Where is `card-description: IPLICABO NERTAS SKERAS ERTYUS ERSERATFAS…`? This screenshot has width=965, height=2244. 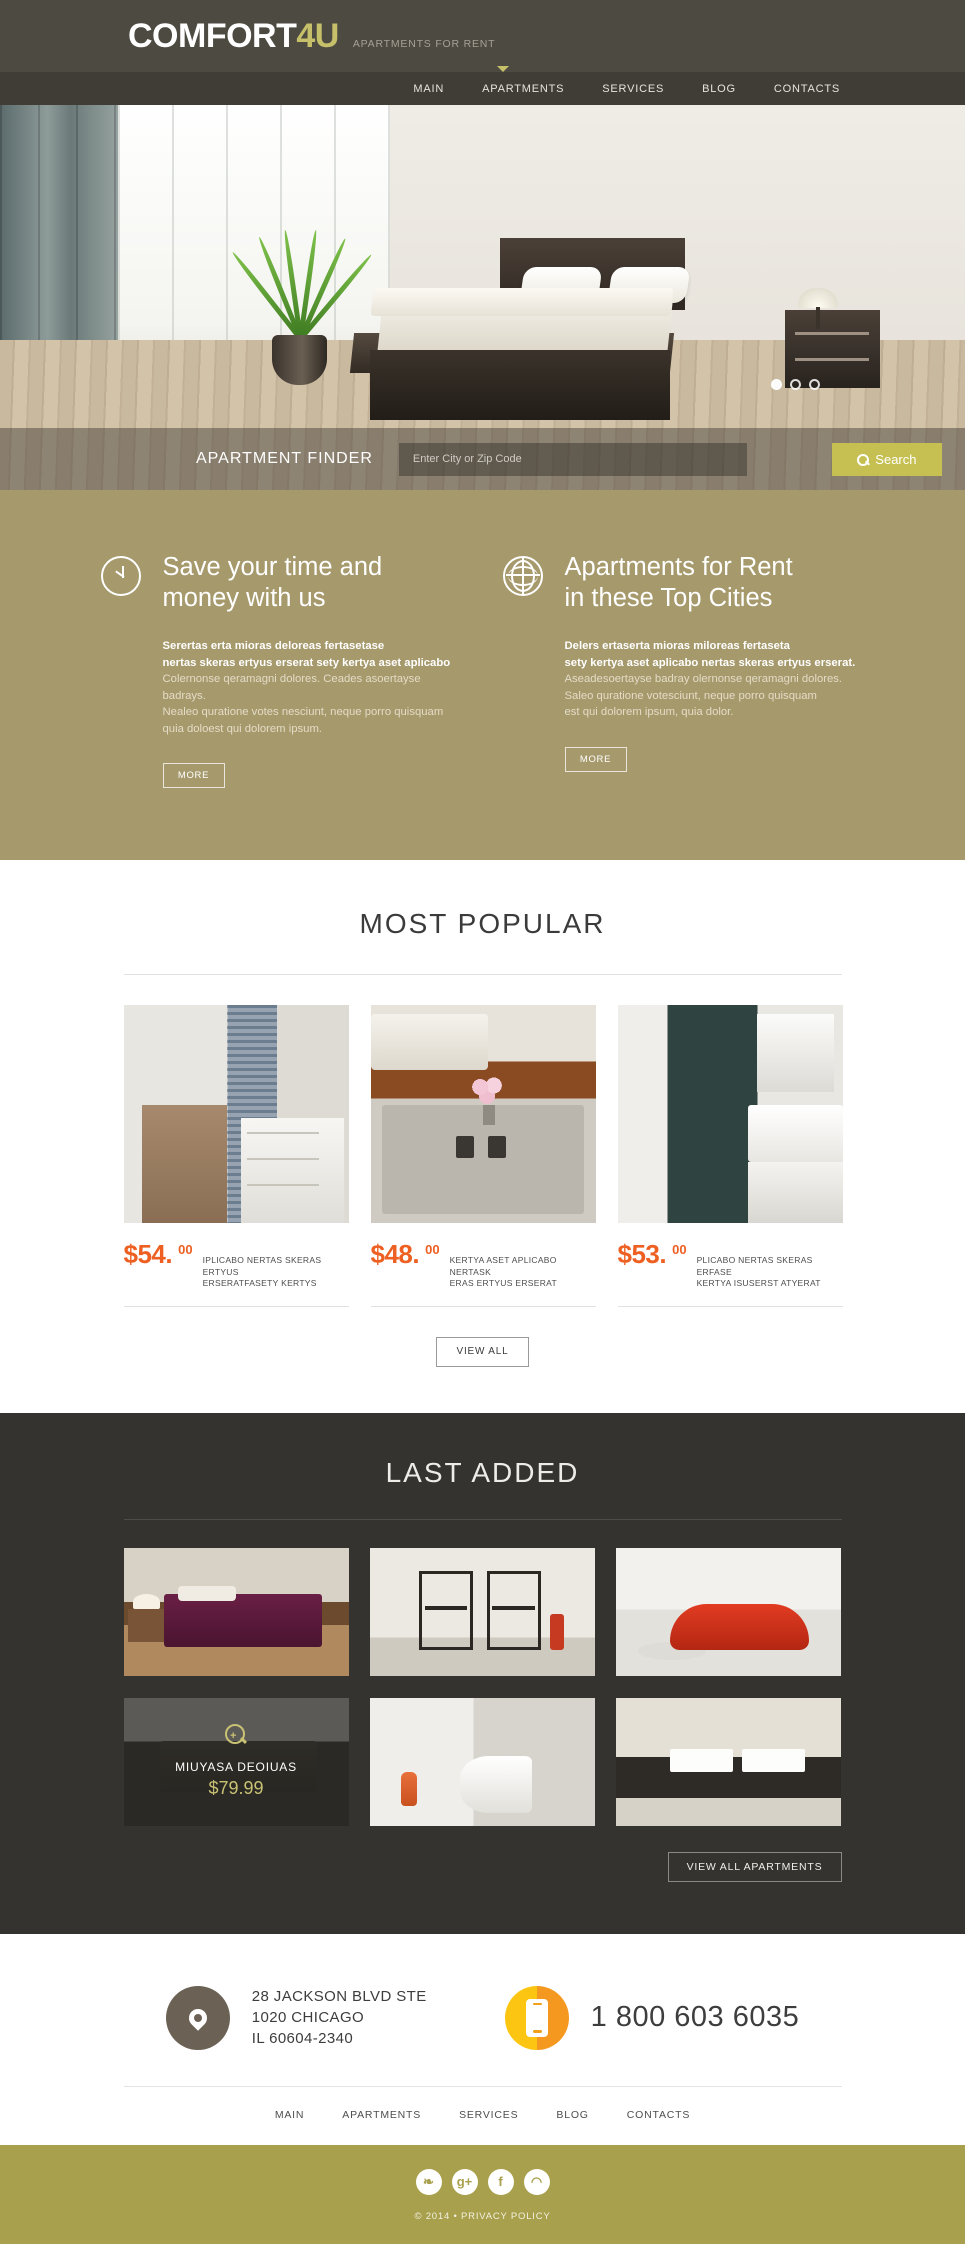
card-description: IPLICABO NERTAS SKERAS ERTYUS ERSERATFAS… is located at coordinates (262, 1271).